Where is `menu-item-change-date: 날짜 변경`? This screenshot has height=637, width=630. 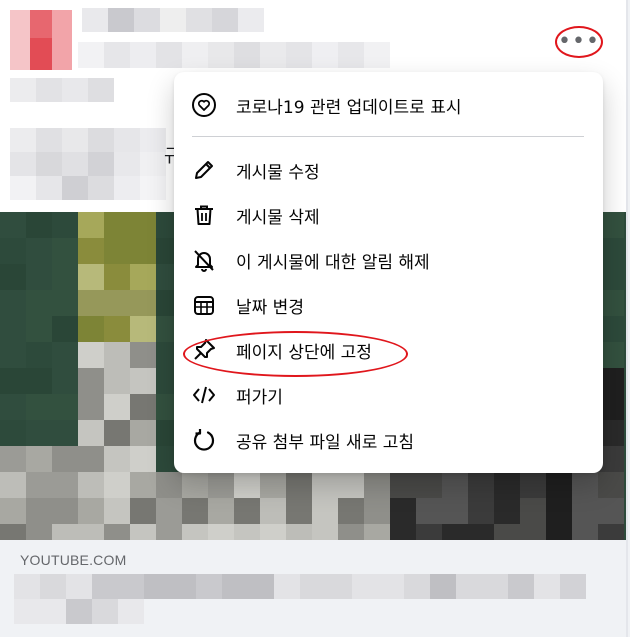
menu-item-change-date: 날짜 변경 is located at coordinates (388, 305).